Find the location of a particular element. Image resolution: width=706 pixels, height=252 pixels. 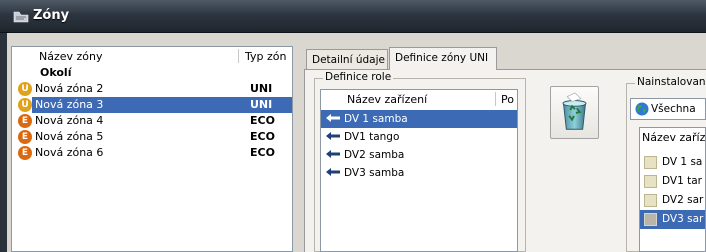

zone-row: Okolí is located at coordinates (152, 73).